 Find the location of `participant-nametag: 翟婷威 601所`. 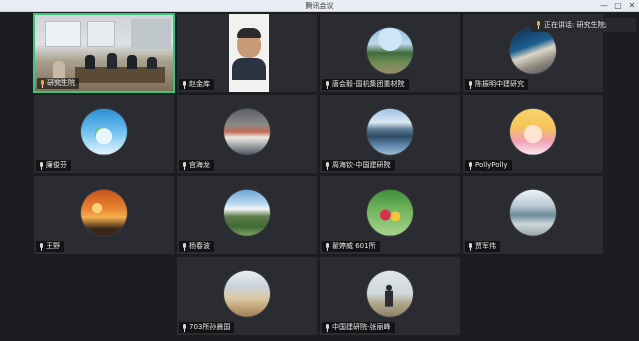

participant-nametag: 翟婷威 601所 is located at coordinates (351, 246).